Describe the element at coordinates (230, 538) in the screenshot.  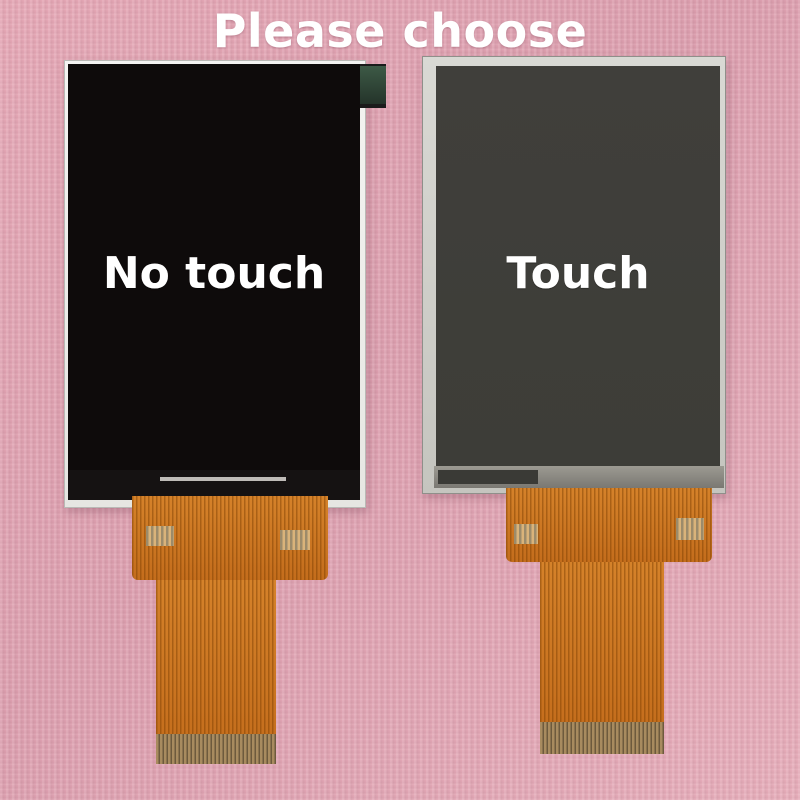
I see `flex-cable-left` at that location.